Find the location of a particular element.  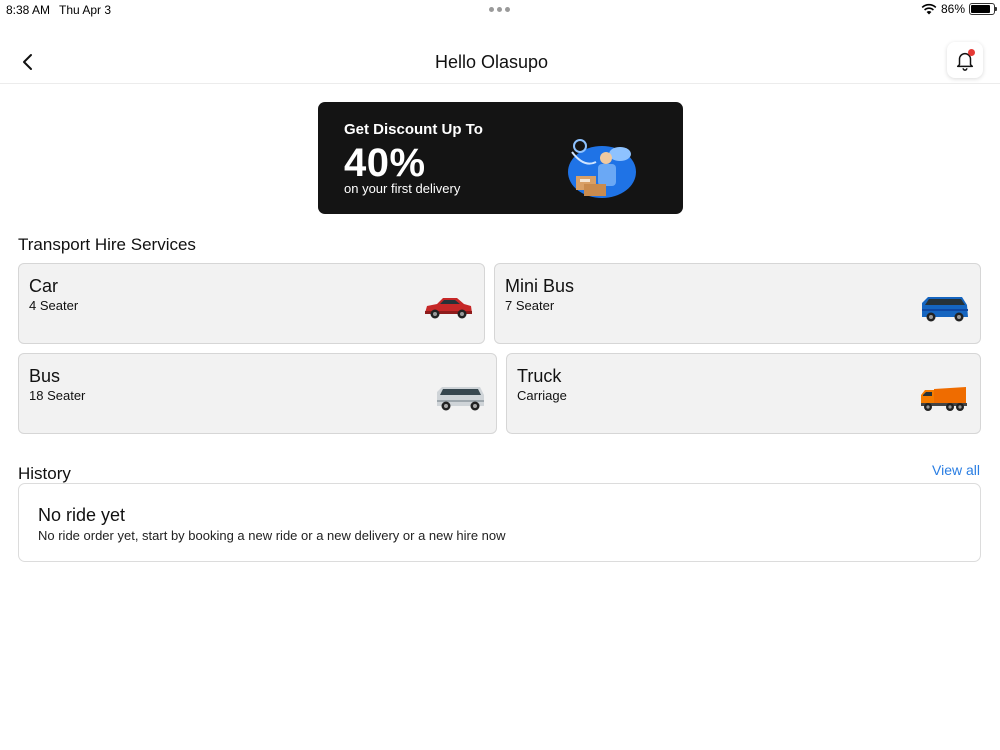

service-capacity: 4 Seater is located at coordinates (54, 305).